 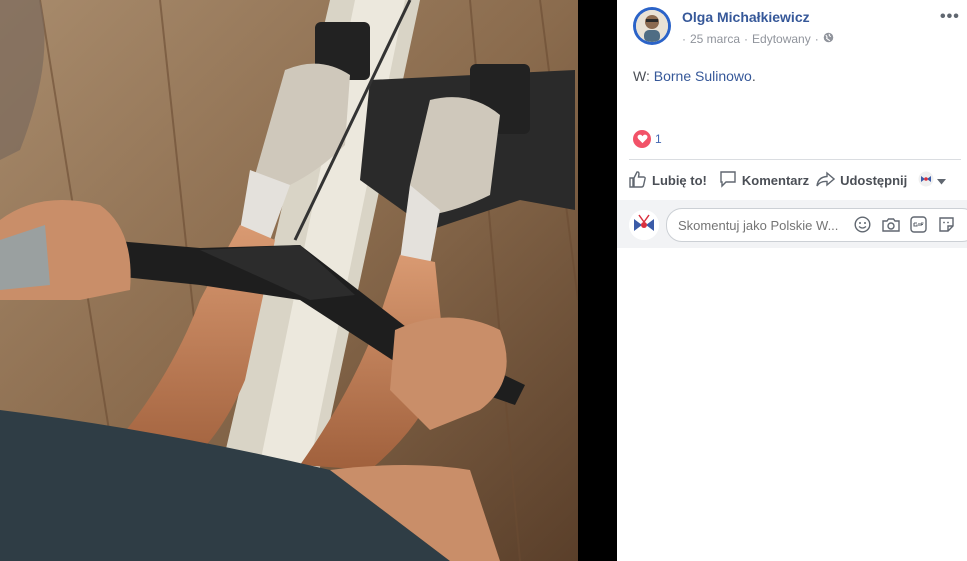 I want to click on post-actions: Lubię to! Komentarz Udostępnij, so click(x=795, y=180).